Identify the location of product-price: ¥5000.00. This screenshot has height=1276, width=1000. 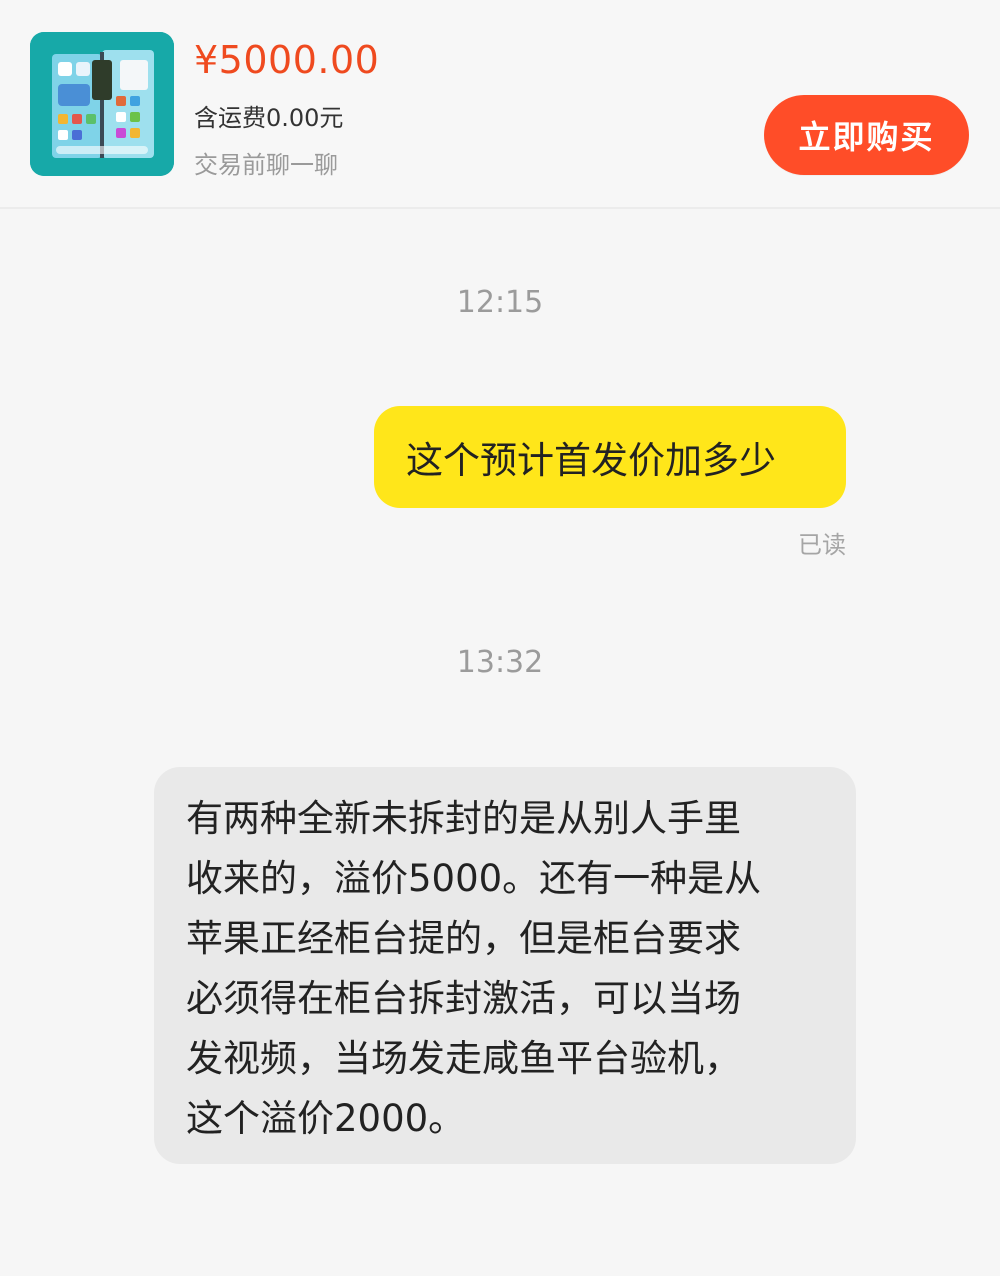
(287, 60).